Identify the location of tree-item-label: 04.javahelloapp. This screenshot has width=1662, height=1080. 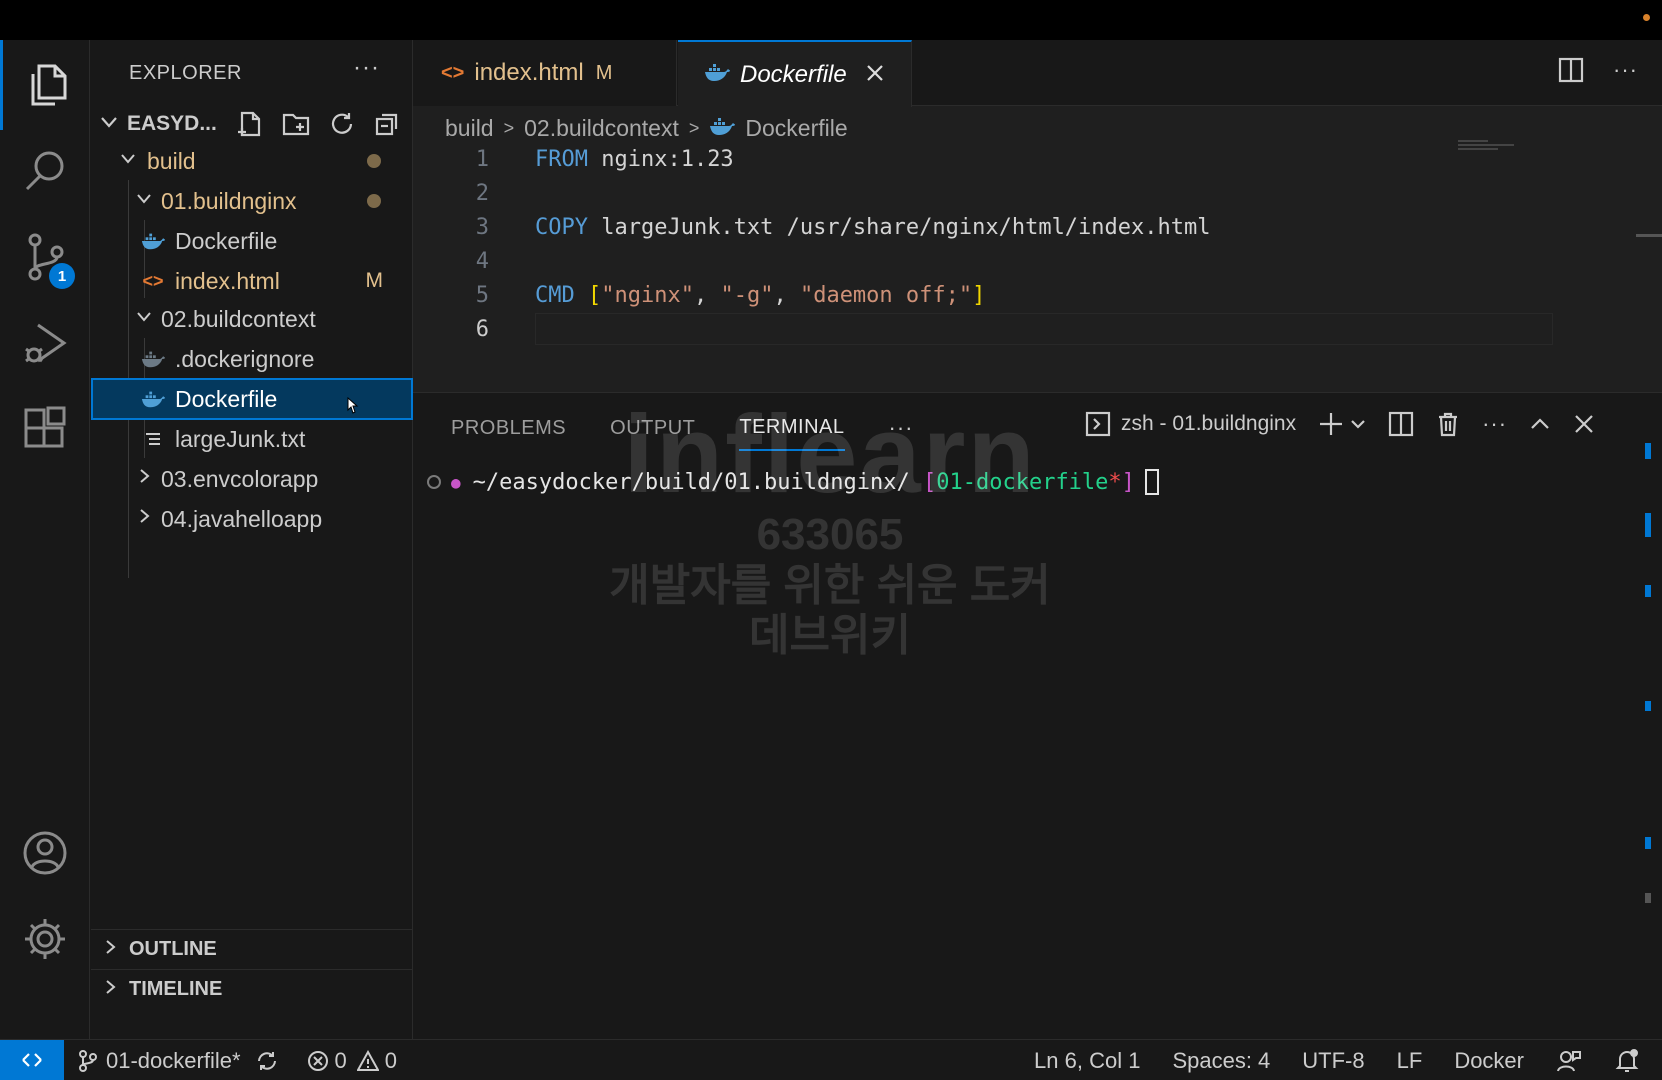
(242, 518).